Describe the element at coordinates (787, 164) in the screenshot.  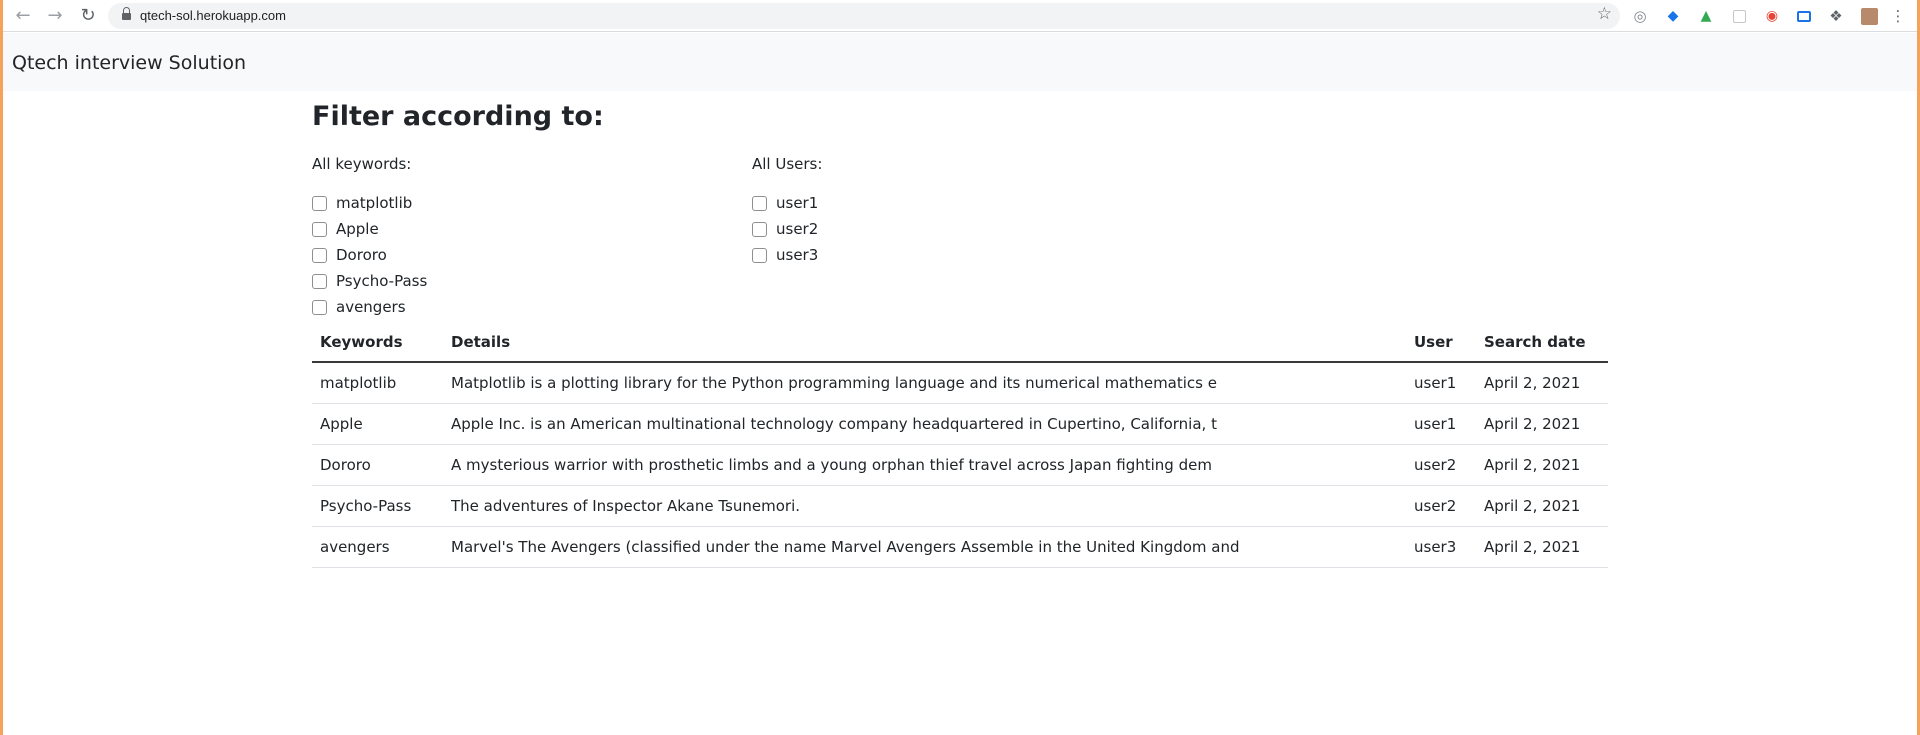
I see `users-label: All Users:` at that location.